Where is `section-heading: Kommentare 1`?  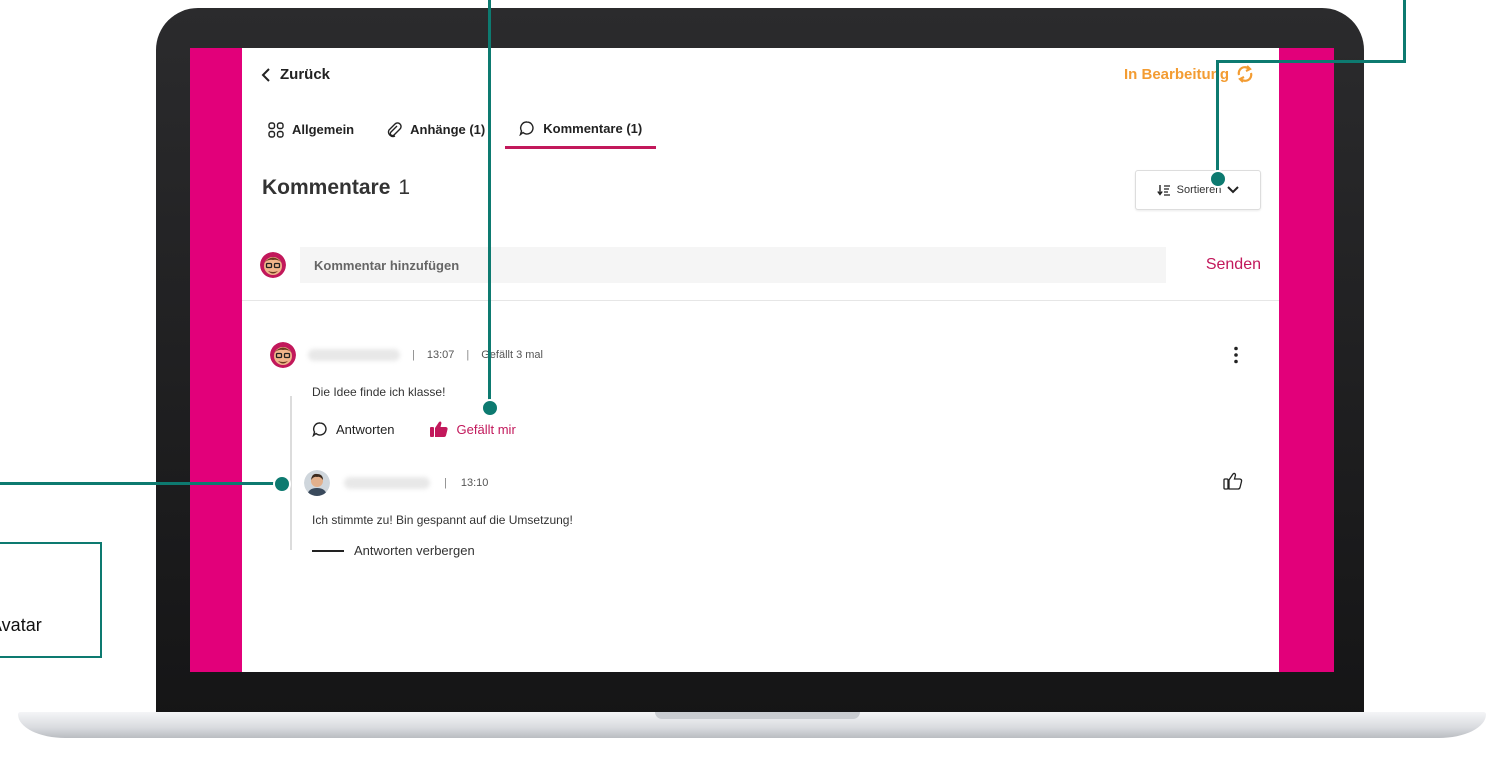 section-heading: Kommentare 1 is located at coordinates (336, 188).